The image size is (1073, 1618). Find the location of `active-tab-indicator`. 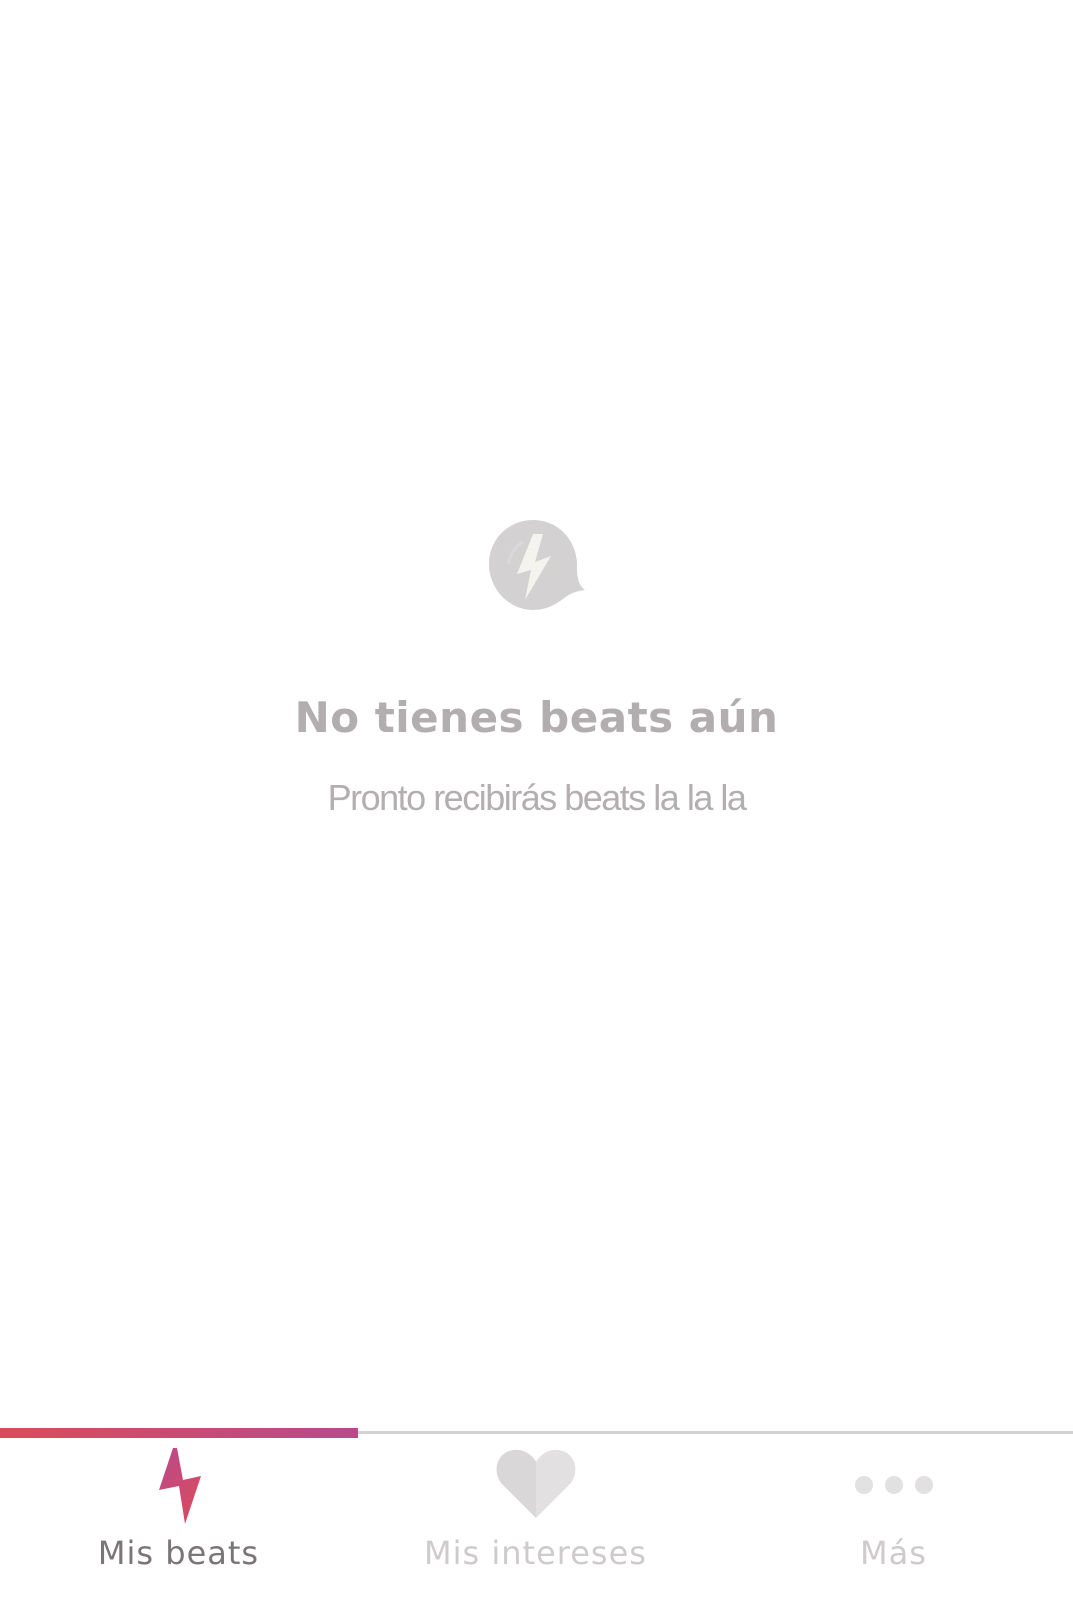

active-tab-indicator is located at coordinates (179, 1433).